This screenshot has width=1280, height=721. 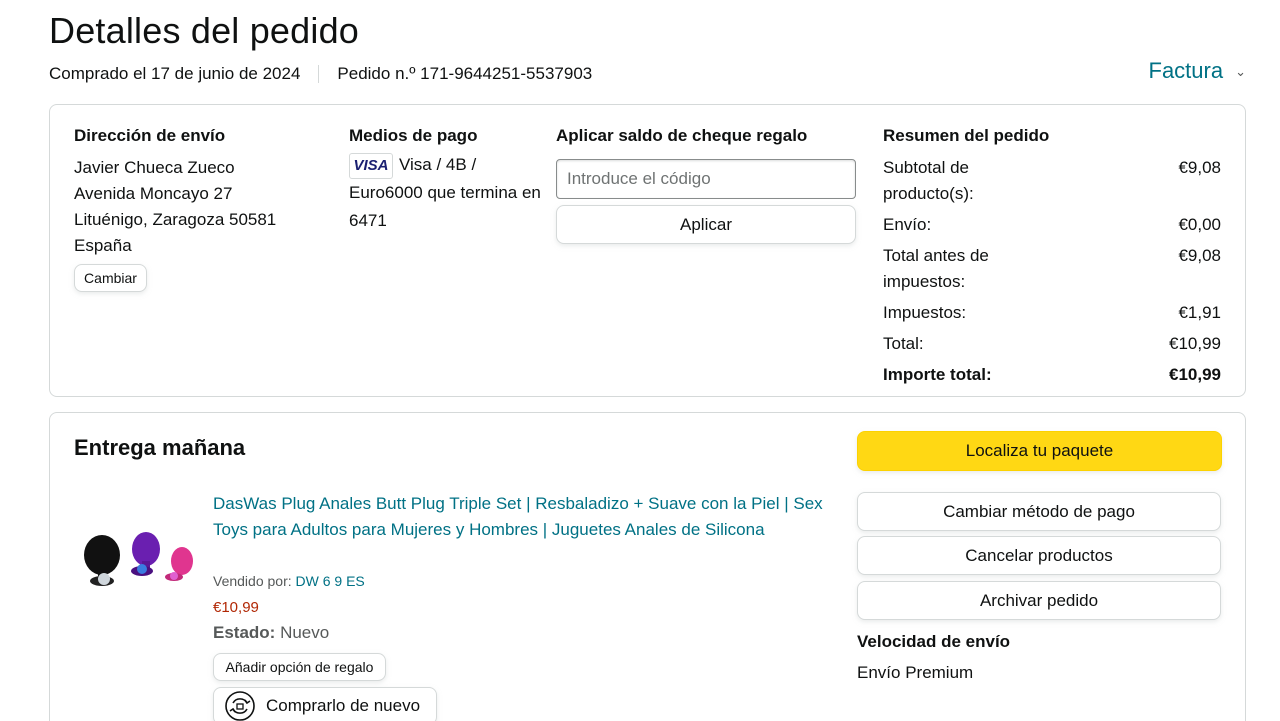 What do you see at coordinates (1039, 555) in the screenshot?
I see `cancel-items-button: Cancelar productos` at bounding box center [1039, 555].